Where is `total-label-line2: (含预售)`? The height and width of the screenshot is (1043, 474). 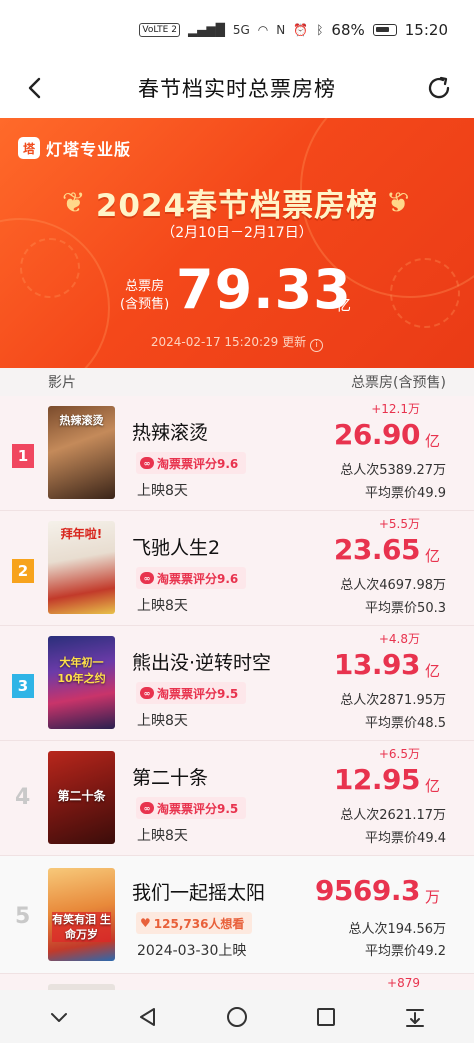 total-label-line2: (含预售) is located at coordinates (145, 304).